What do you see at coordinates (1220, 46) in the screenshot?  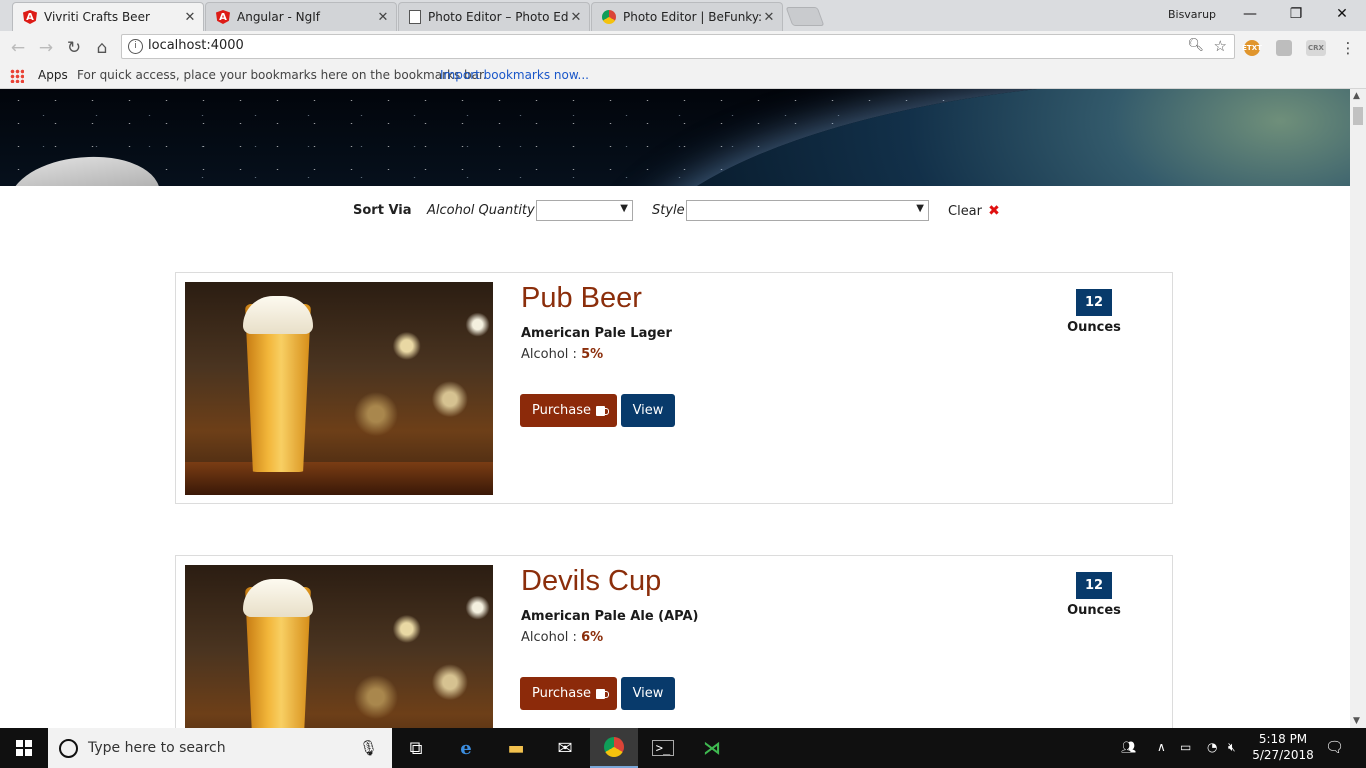 I see `bookmark-star-icon: ☆` at bounding box center [1220, 46].